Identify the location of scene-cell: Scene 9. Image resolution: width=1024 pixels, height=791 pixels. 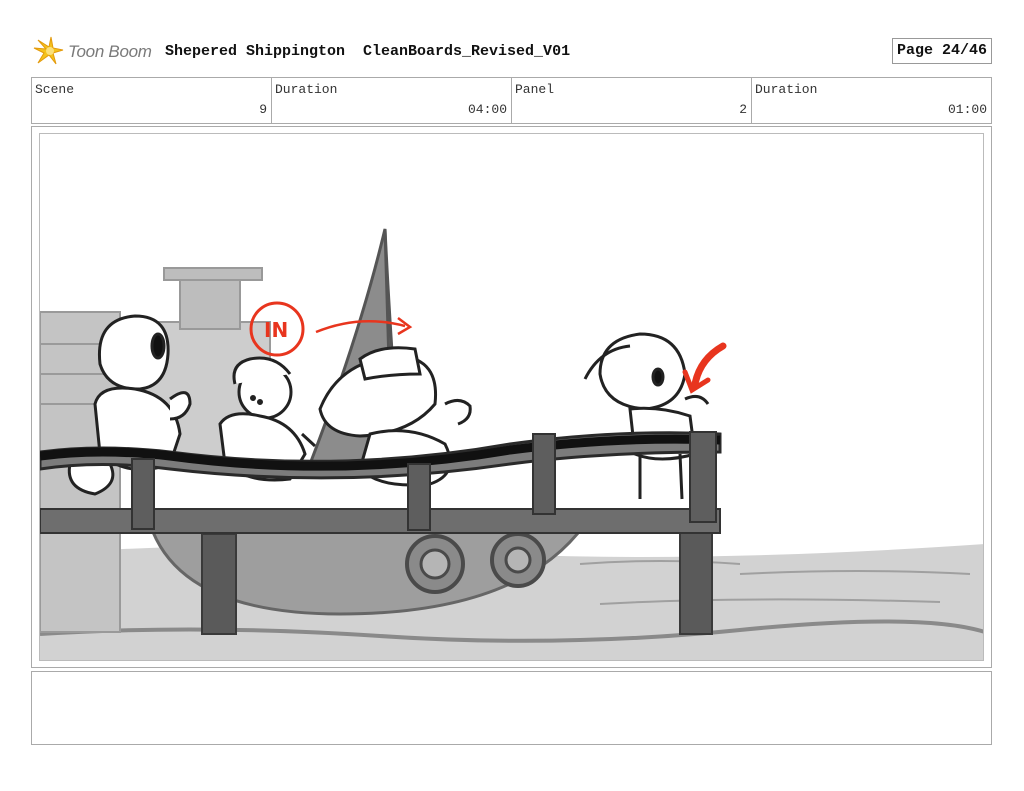
(152, 100).